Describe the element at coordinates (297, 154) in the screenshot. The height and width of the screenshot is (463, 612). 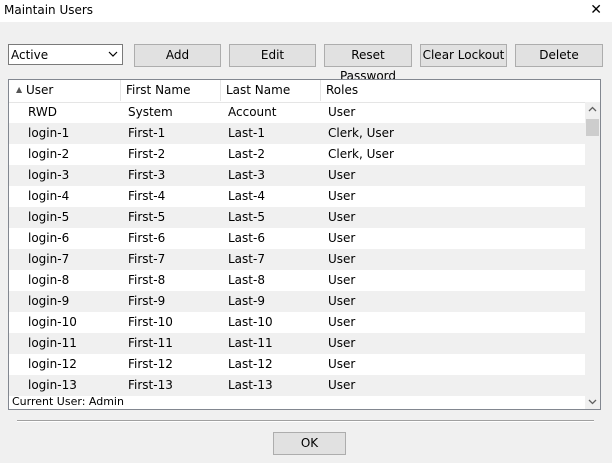
I see `table-row: login-2 First-2 Last-2 Clerk, User` at that location.